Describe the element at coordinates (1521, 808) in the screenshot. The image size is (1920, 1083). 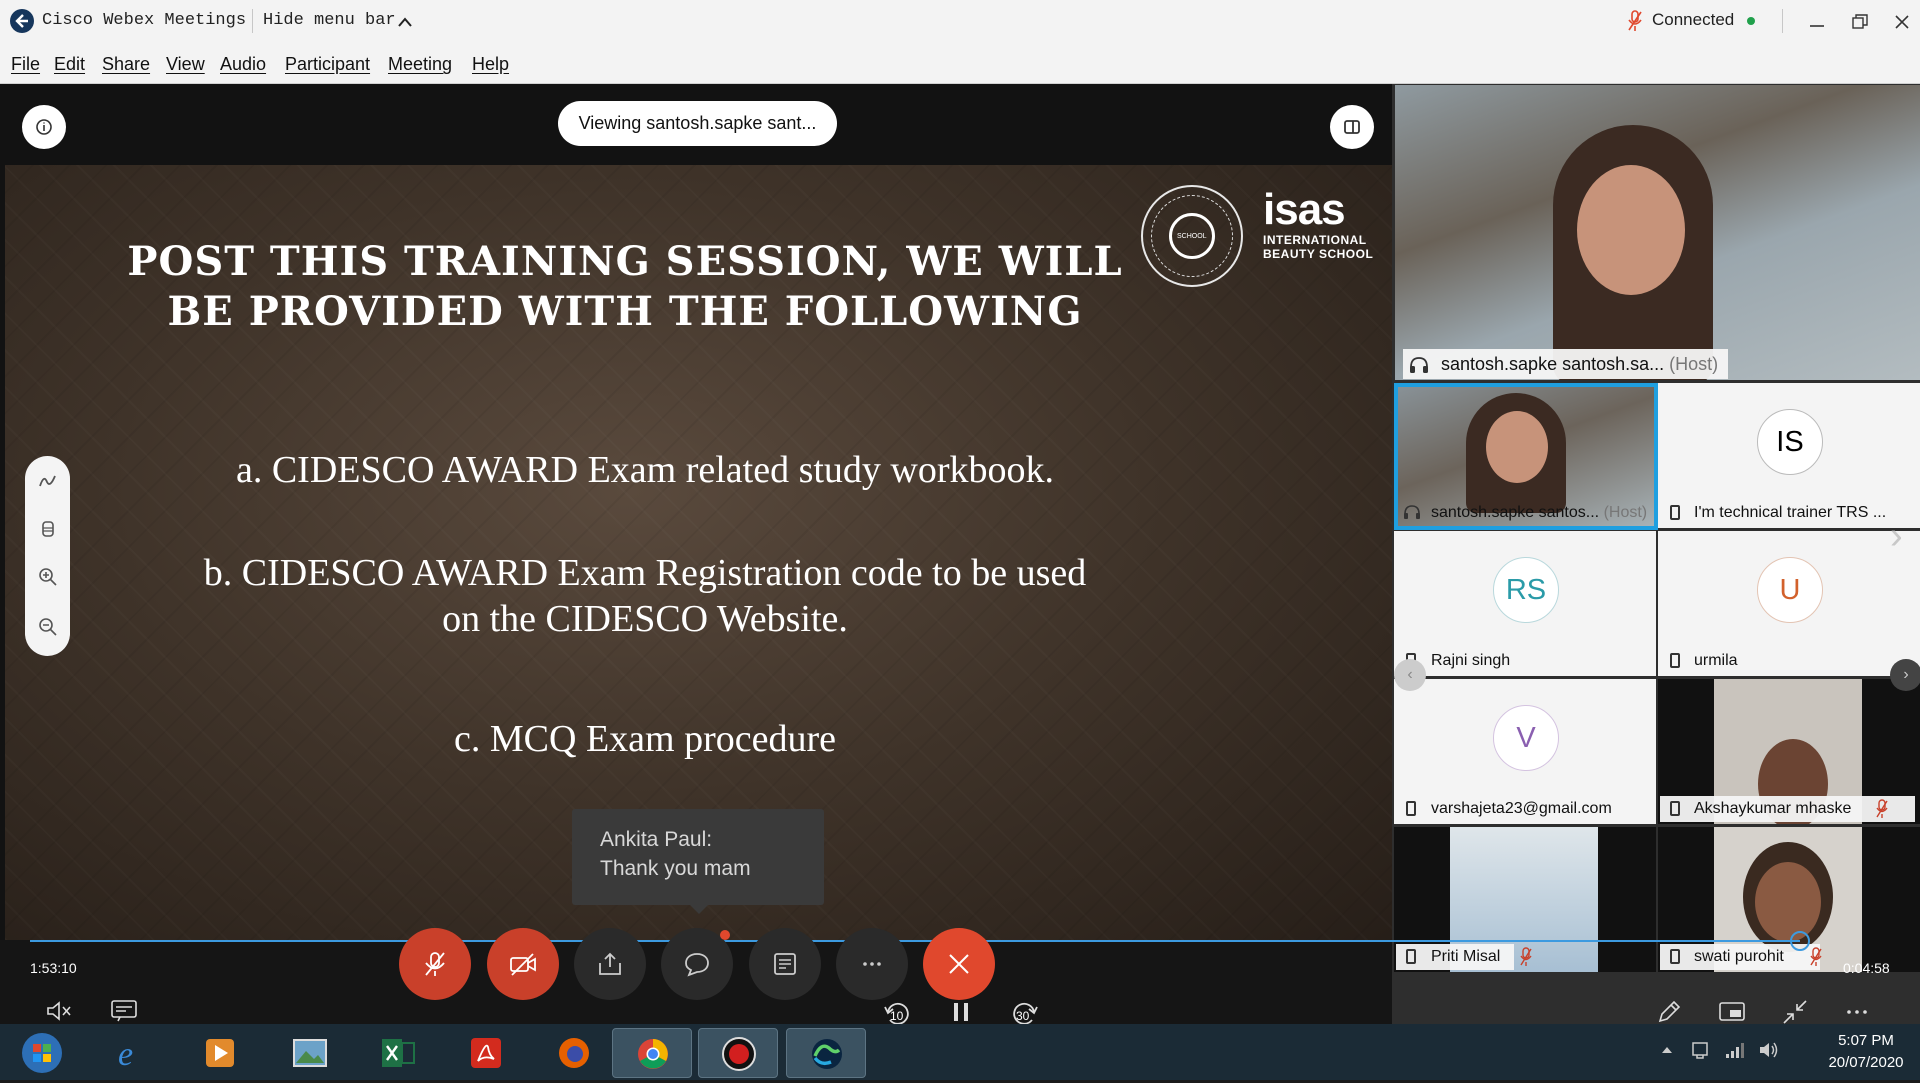
I see `participant-name: varshajeta23@gmail.com` at that location.